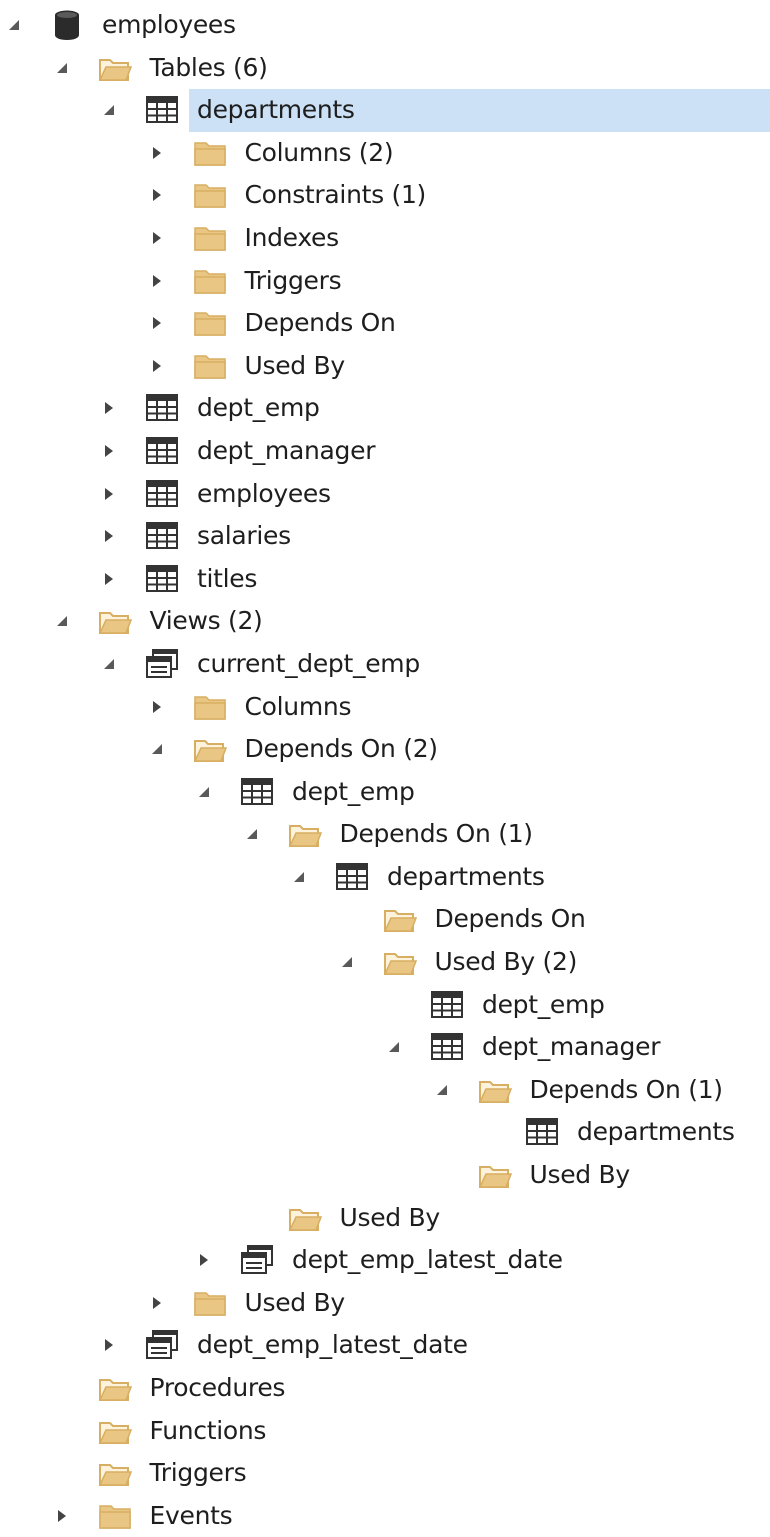  What do you see at coordinates (385, 153) in the screenshot?
I see `tree-node-columns-2: Columns (2)` at bounding box center [385, 153].